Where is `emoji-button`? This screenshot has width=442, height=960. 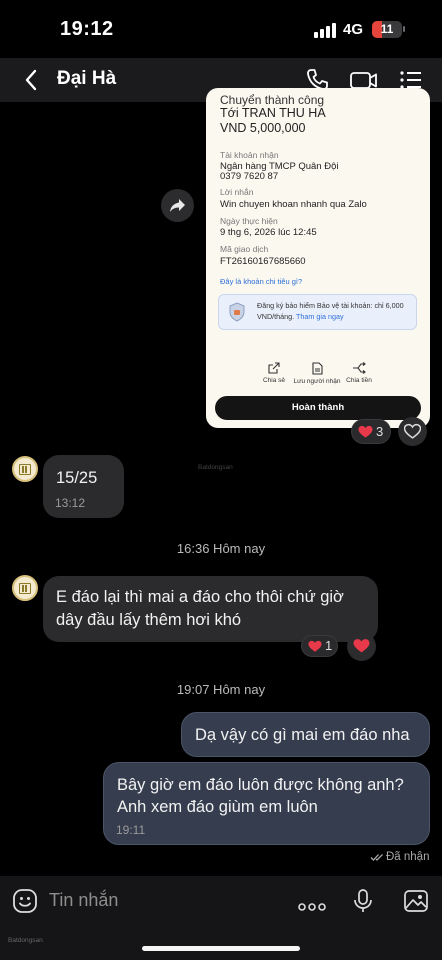
emoji-button is located at coordinates (25, 903).